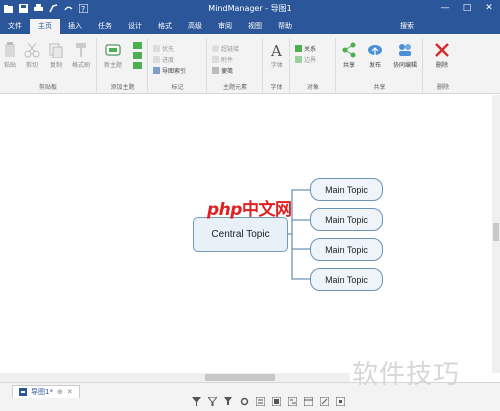  What do you see at coordinates (489, 8) in the screenshot?
I see `close-button: ✕` at bounding box center [489, 8].